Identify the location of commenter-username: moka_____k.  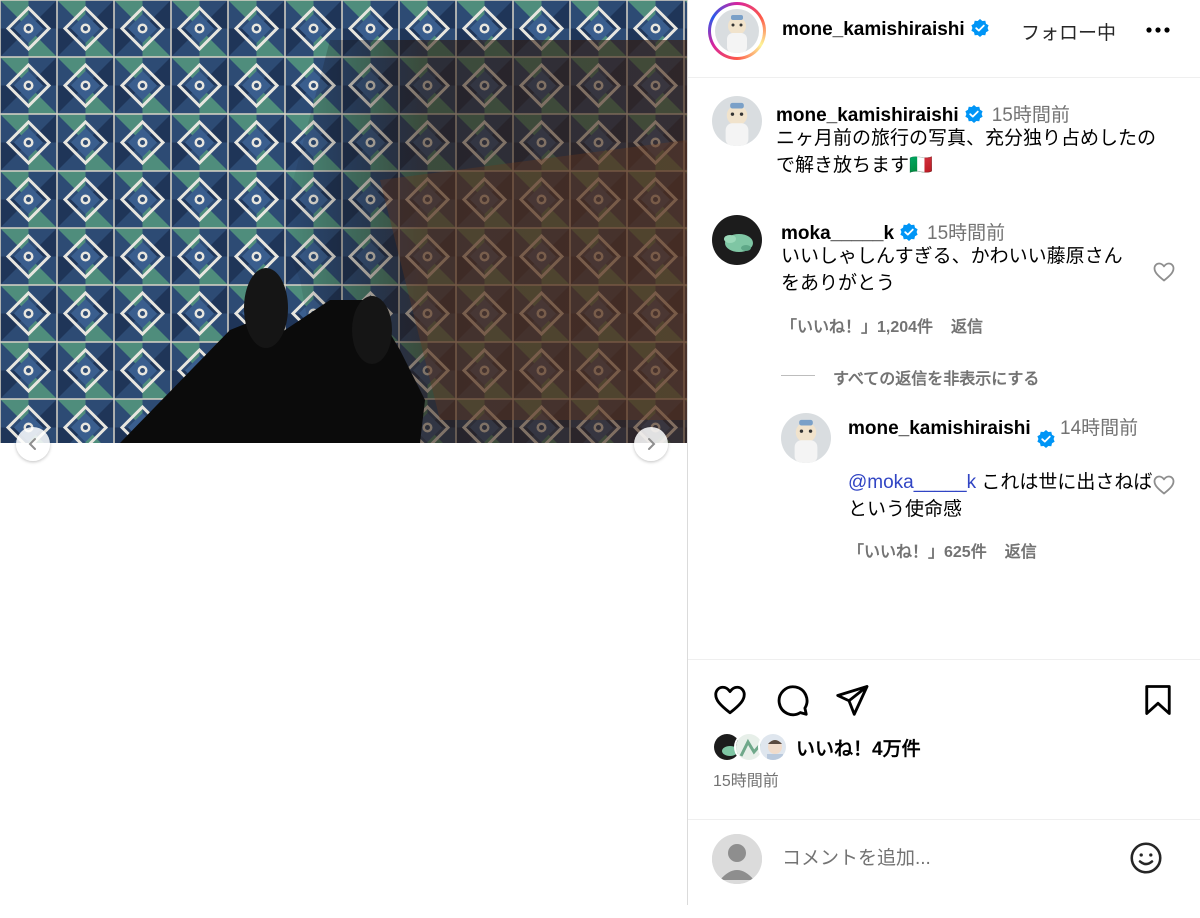
(837, 233).